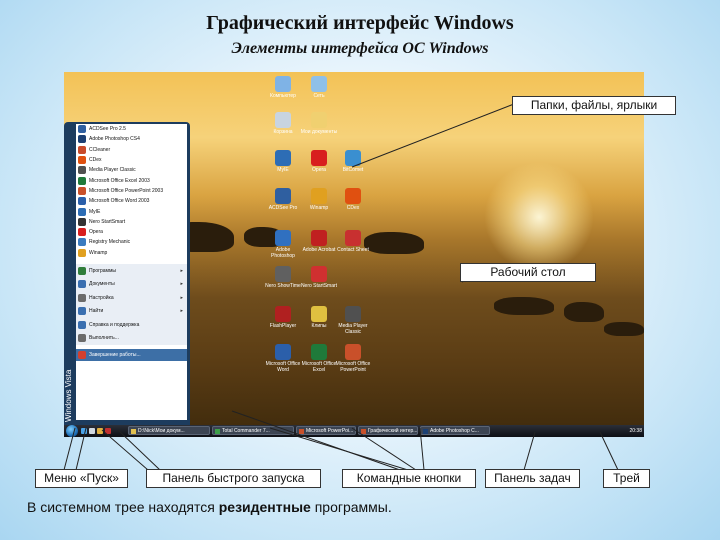 This screenshot has width=720, height=540. What do you see at coordinates (360, 48) in the screenshot?
I see `slide-subtitle: Элементы интерфейса ОС Windows` at bounding box center [360, 48].